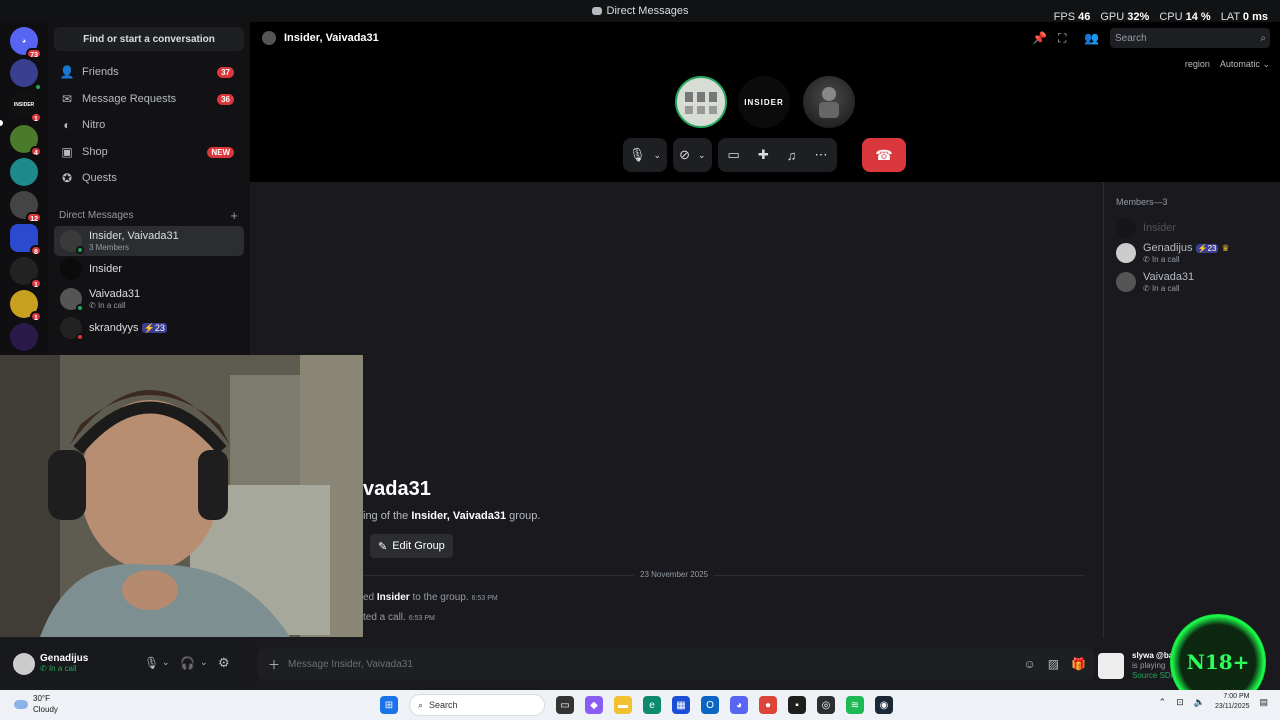 This screenshot has width=1280, height=720. What do you see at coordinates (67, 152) in the screenshot?
I see `shop-icon: ▣` at bounding box center [67, 152].